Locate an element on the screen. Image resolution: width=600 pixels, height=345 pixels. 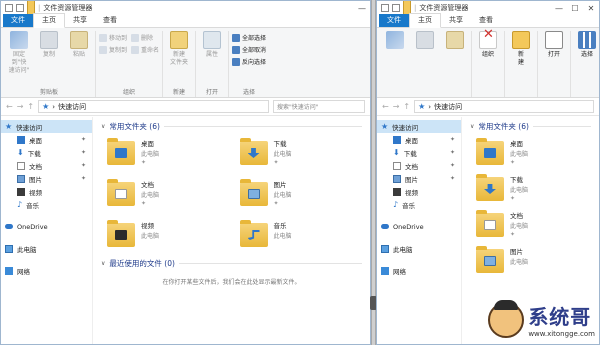
new-button: 新 建 is located at coordinates (521, 64).